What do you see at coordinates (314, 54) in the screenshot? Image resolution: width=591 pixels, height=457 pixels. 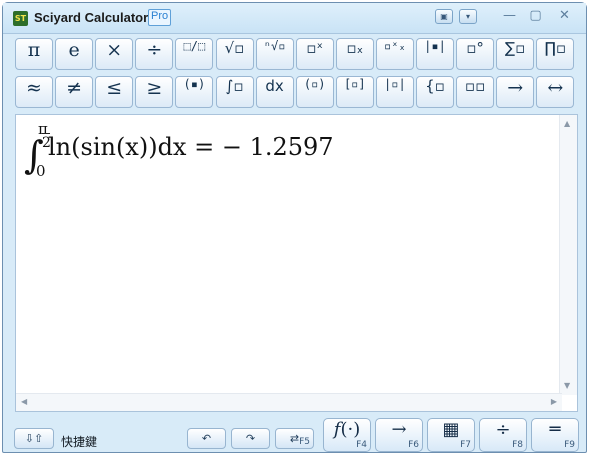 I see `power-button: ▫ˣ` at bounding box center [314, 54].